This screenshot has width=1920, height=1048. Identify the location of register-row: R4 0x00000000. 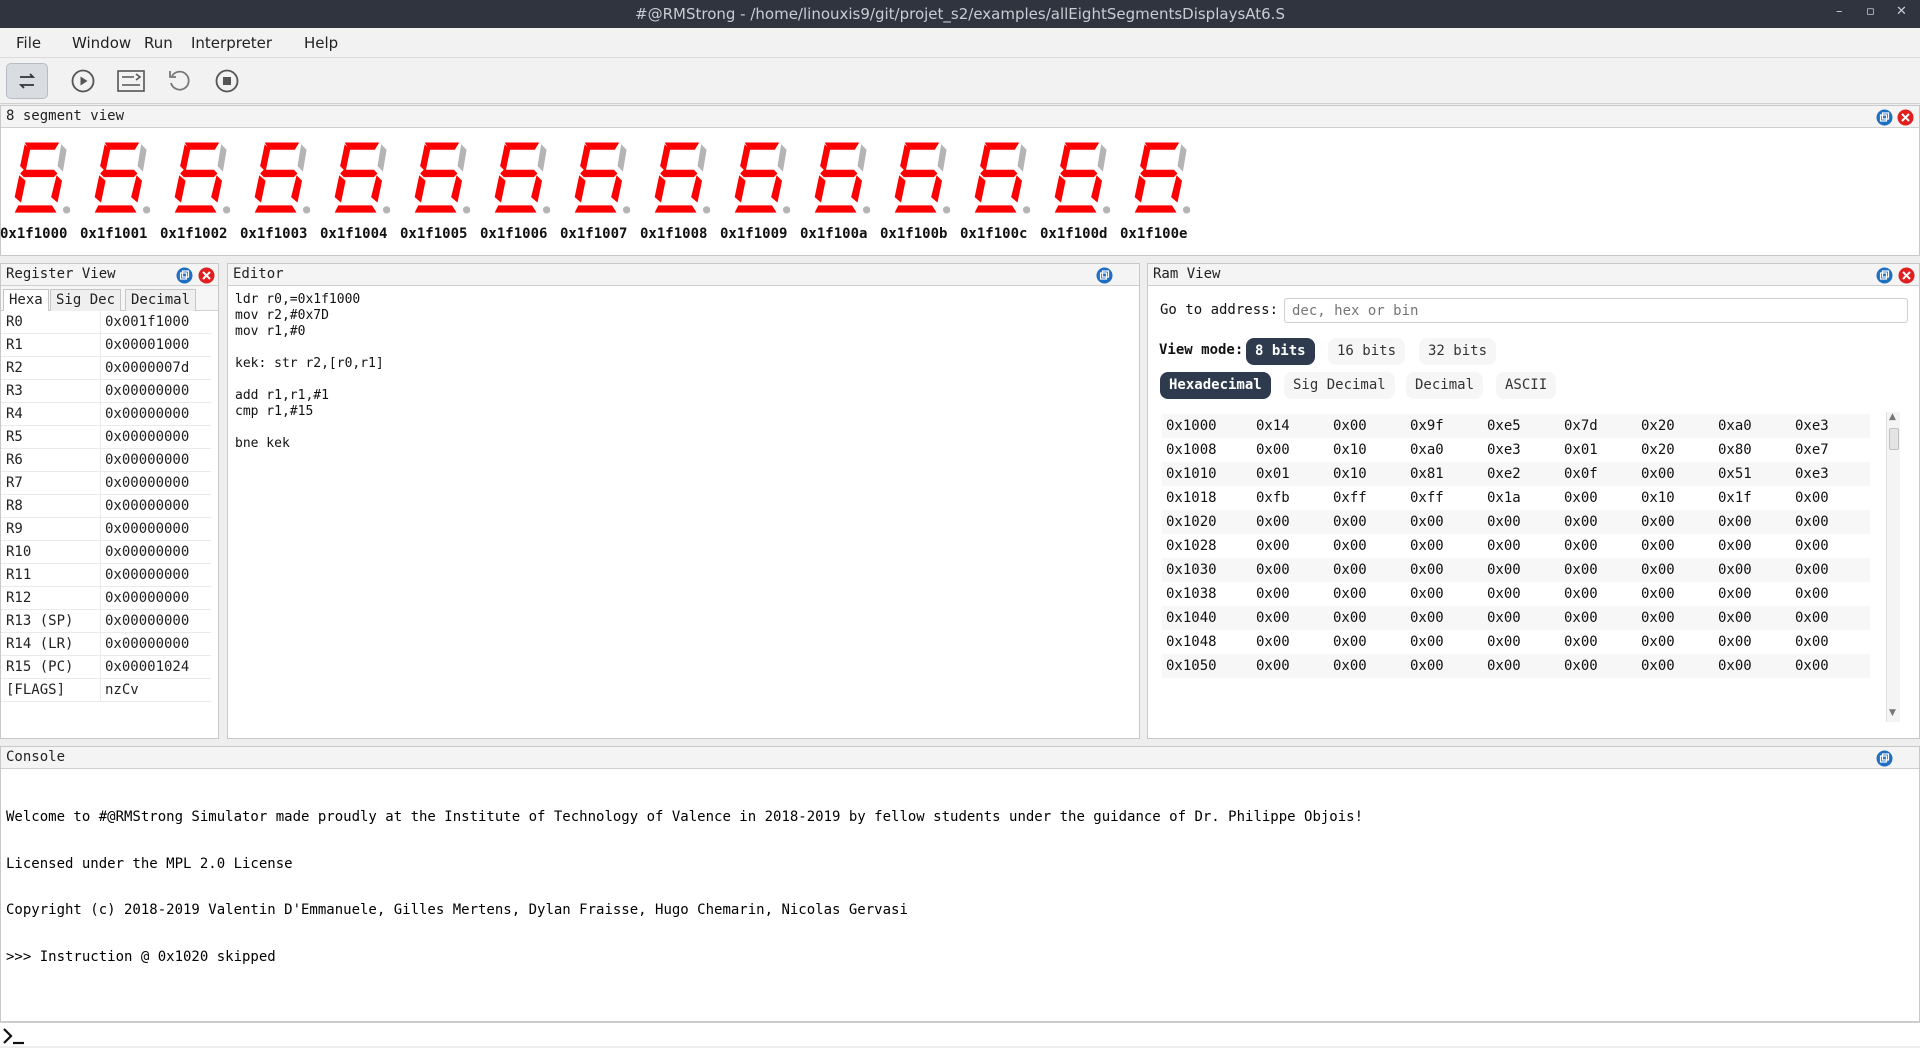
(106, 414).